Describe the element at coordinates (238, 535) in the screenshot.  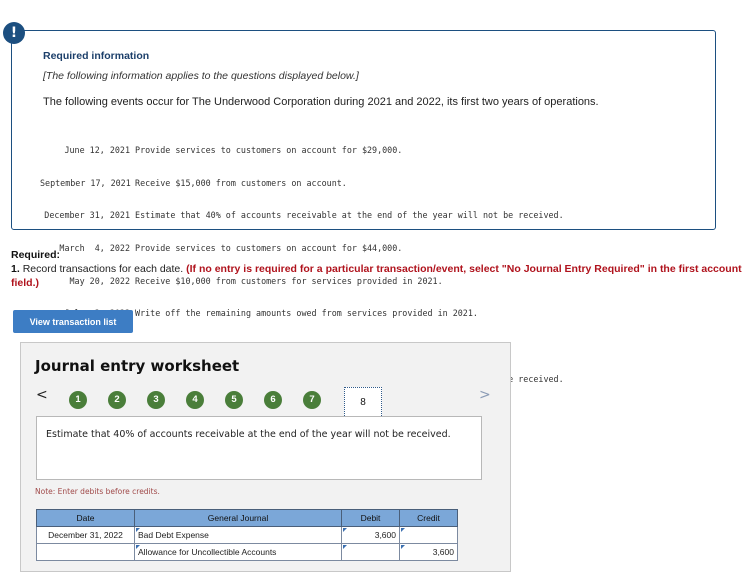
I see `account-field: Bad Debt Expense` at that location.